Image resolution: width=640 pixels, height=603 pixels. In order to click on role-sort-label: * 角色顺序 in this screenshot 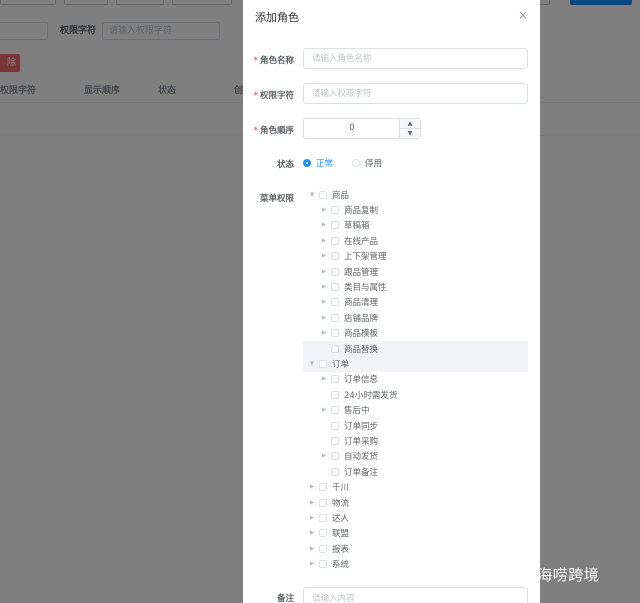, I will do `click(274, 130)`.